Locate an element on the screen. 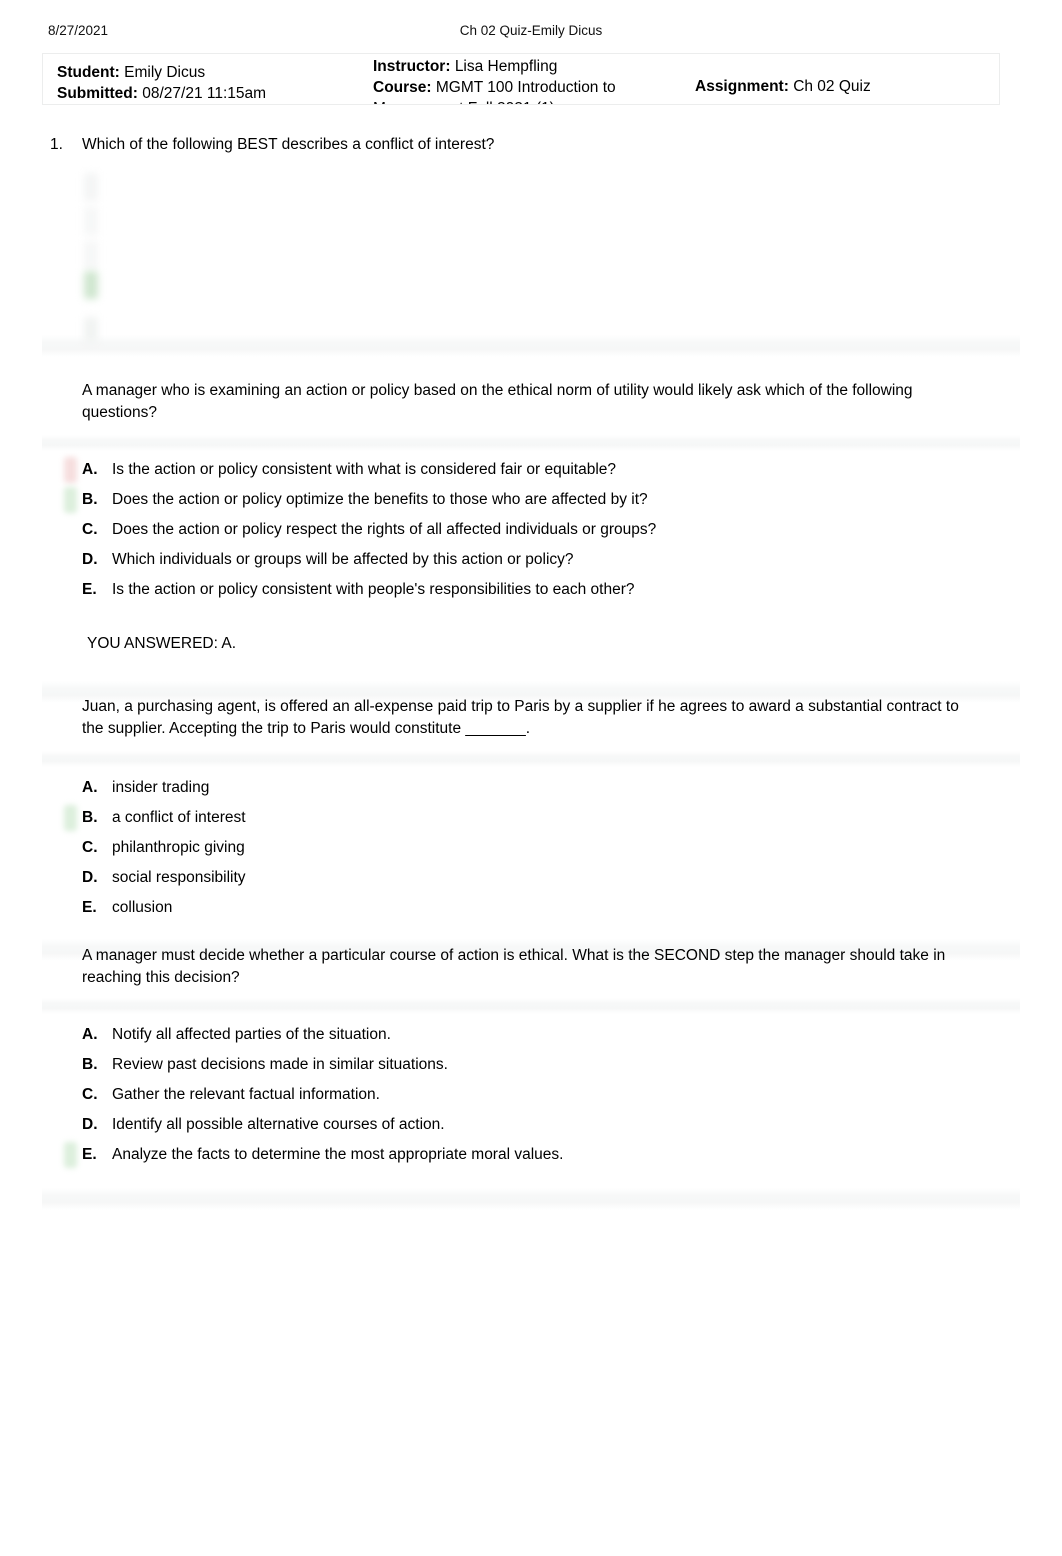 Image resolution: width=1062 pixels, height=1556 pixels. assignment-label: Assignment: is located at coordinates (742, 86).